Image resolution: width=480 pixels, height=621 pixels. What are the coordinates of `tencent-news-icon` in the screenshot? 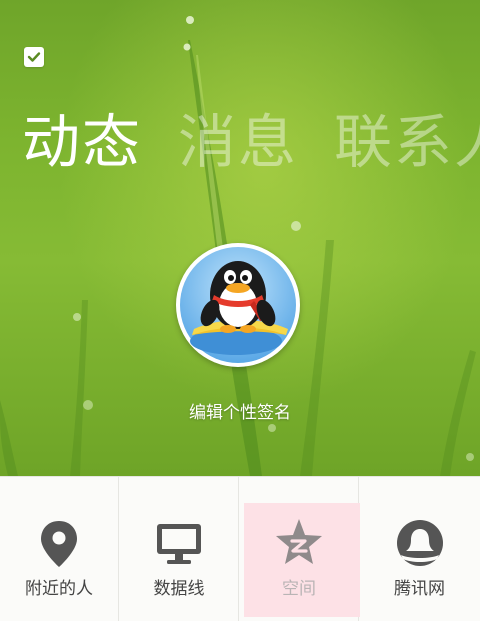 It's located at (419, 543).